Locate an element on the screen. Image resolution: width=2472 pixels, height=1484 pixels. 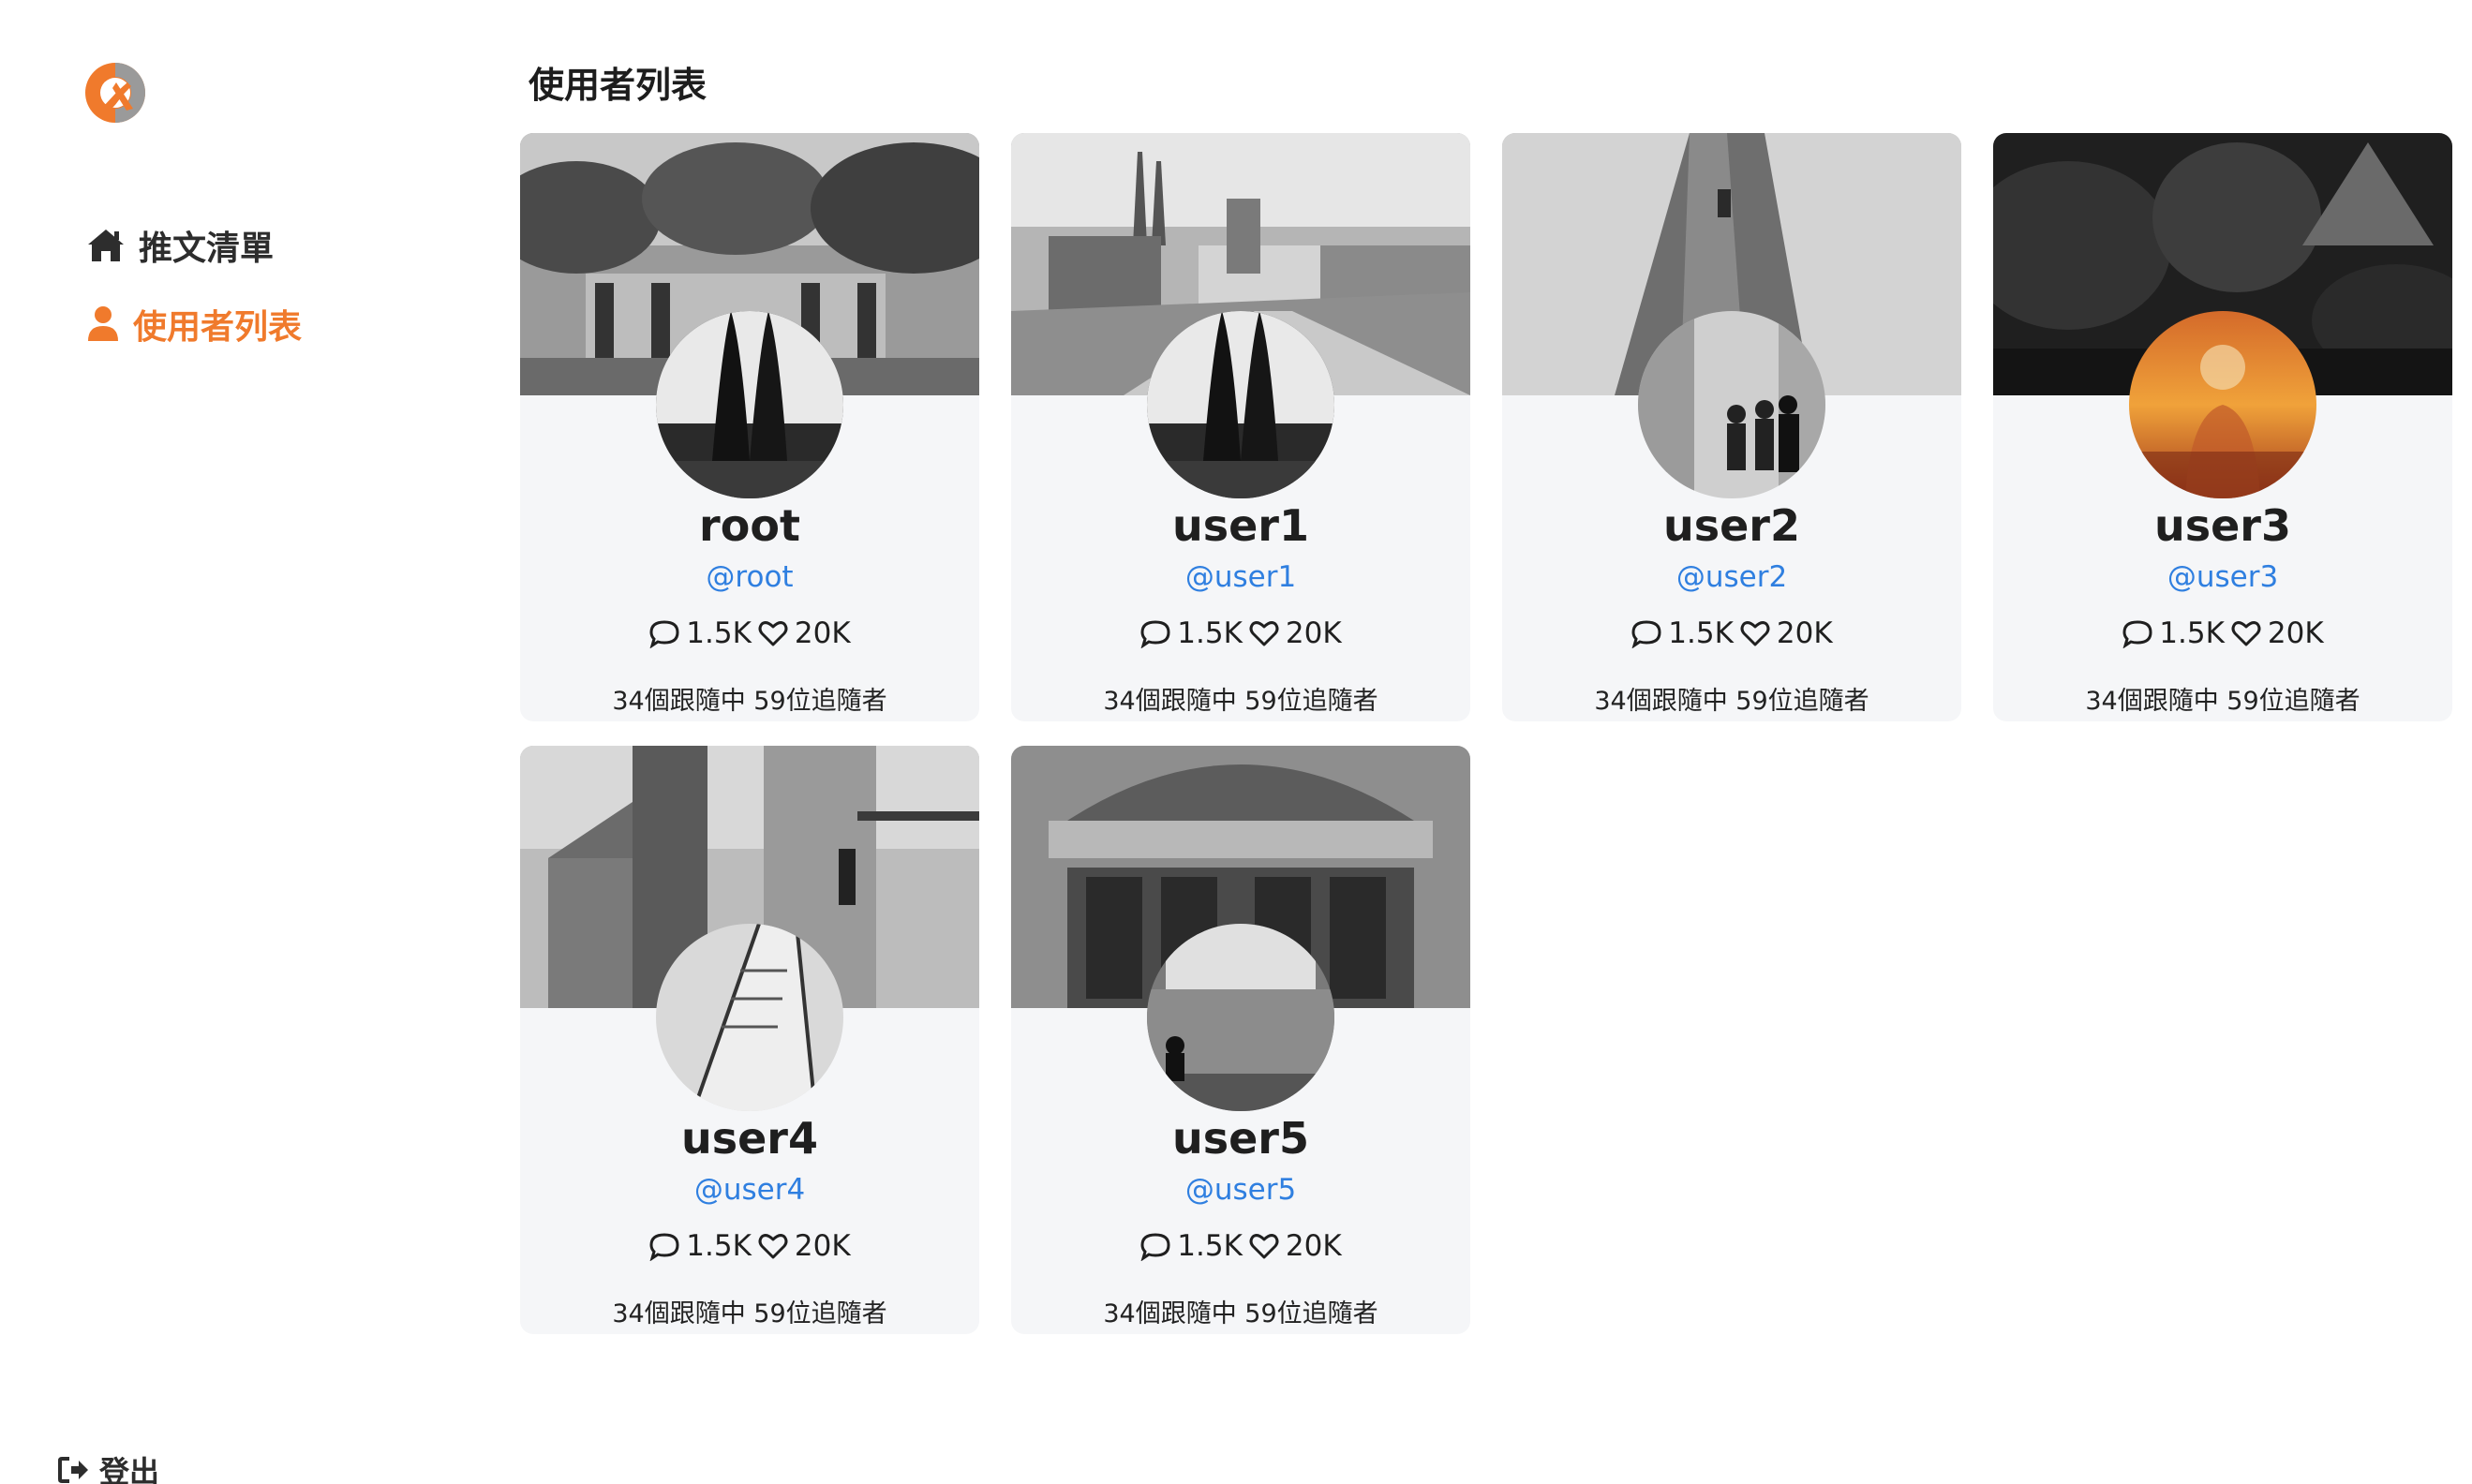
user-name: user4 is located at coordinates (749, 1138).